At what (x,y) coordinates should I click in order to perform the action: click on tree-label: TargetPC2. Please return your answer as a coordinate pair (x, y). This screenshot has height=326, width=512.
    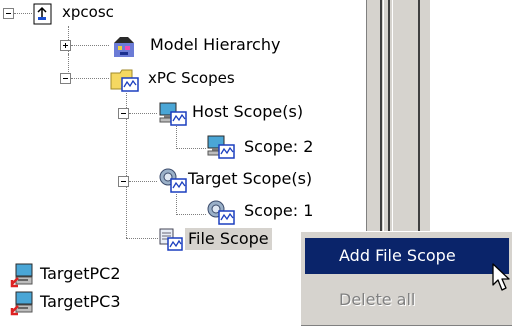
    Looking at the image, I should click on (80, 273).